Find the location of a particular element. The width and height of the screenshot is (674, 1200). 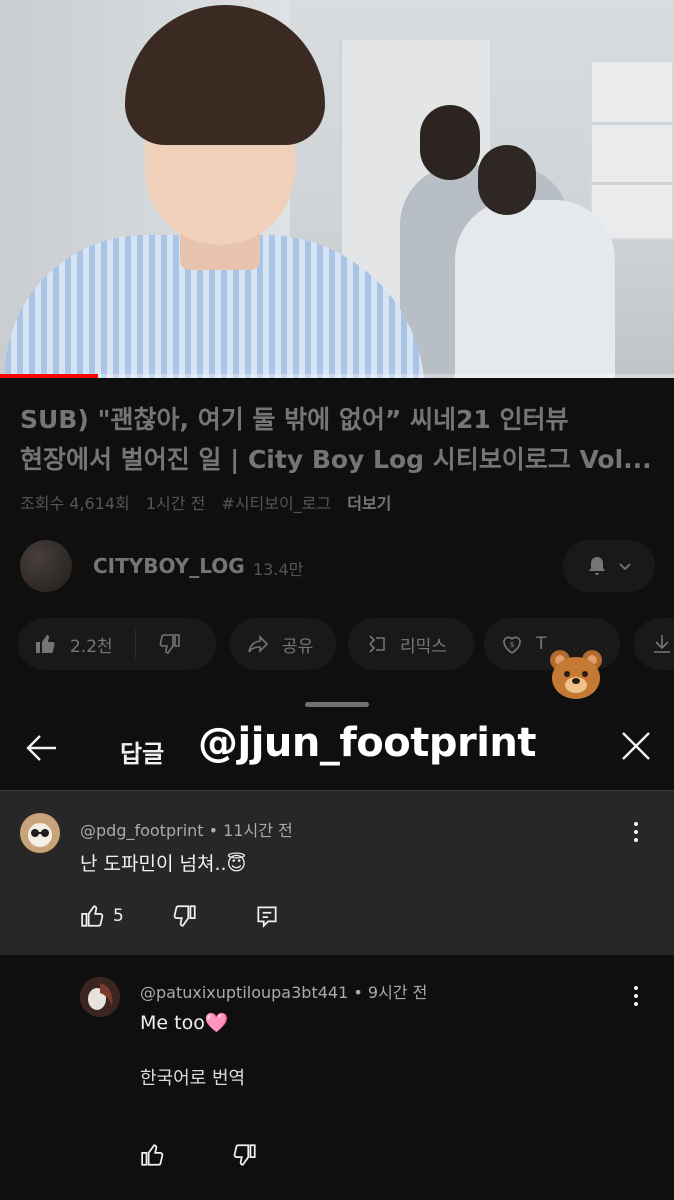

like-divider is located at coordinates (135, 644).